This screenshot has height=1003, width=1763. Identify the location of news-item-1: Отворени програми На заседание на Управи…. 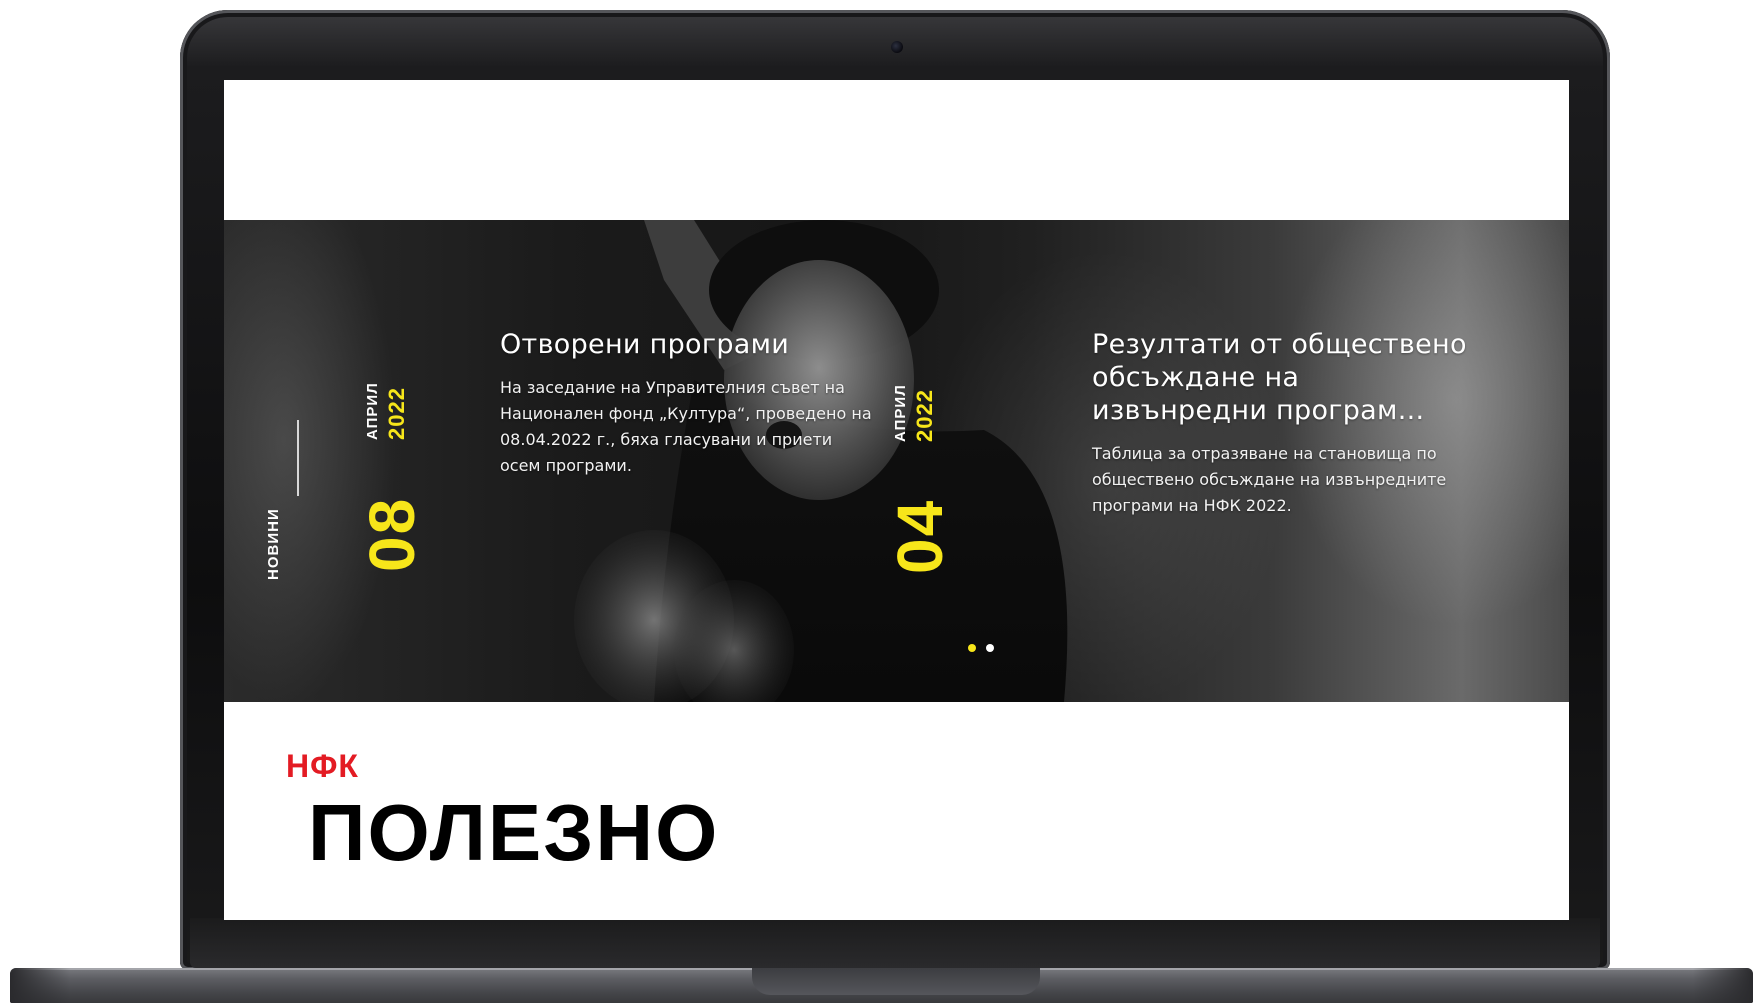
(686, 403).